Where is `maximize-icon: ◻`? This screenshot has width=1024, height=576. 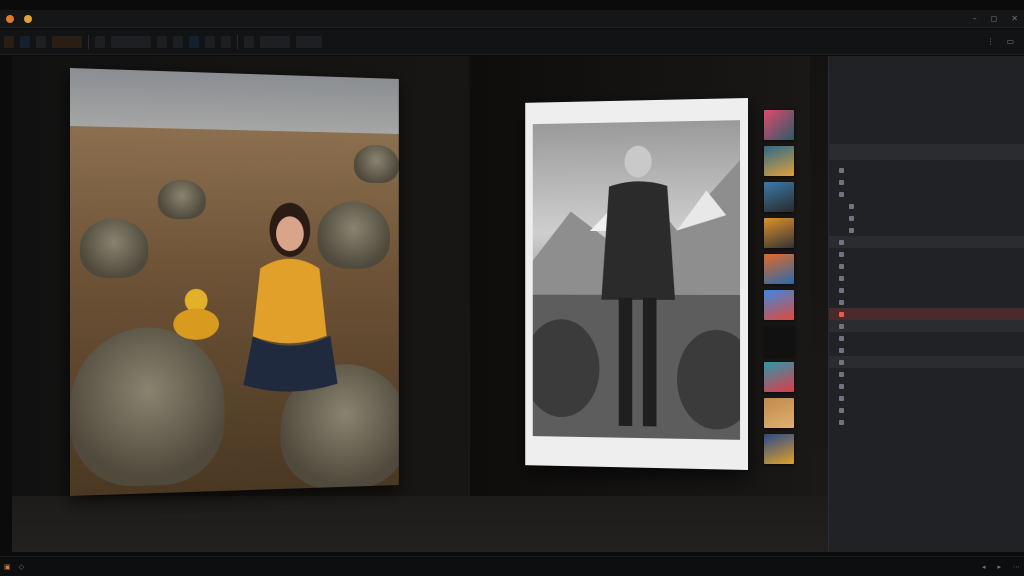
maximize-icon: ◻ is located at coordinates (994, 18).